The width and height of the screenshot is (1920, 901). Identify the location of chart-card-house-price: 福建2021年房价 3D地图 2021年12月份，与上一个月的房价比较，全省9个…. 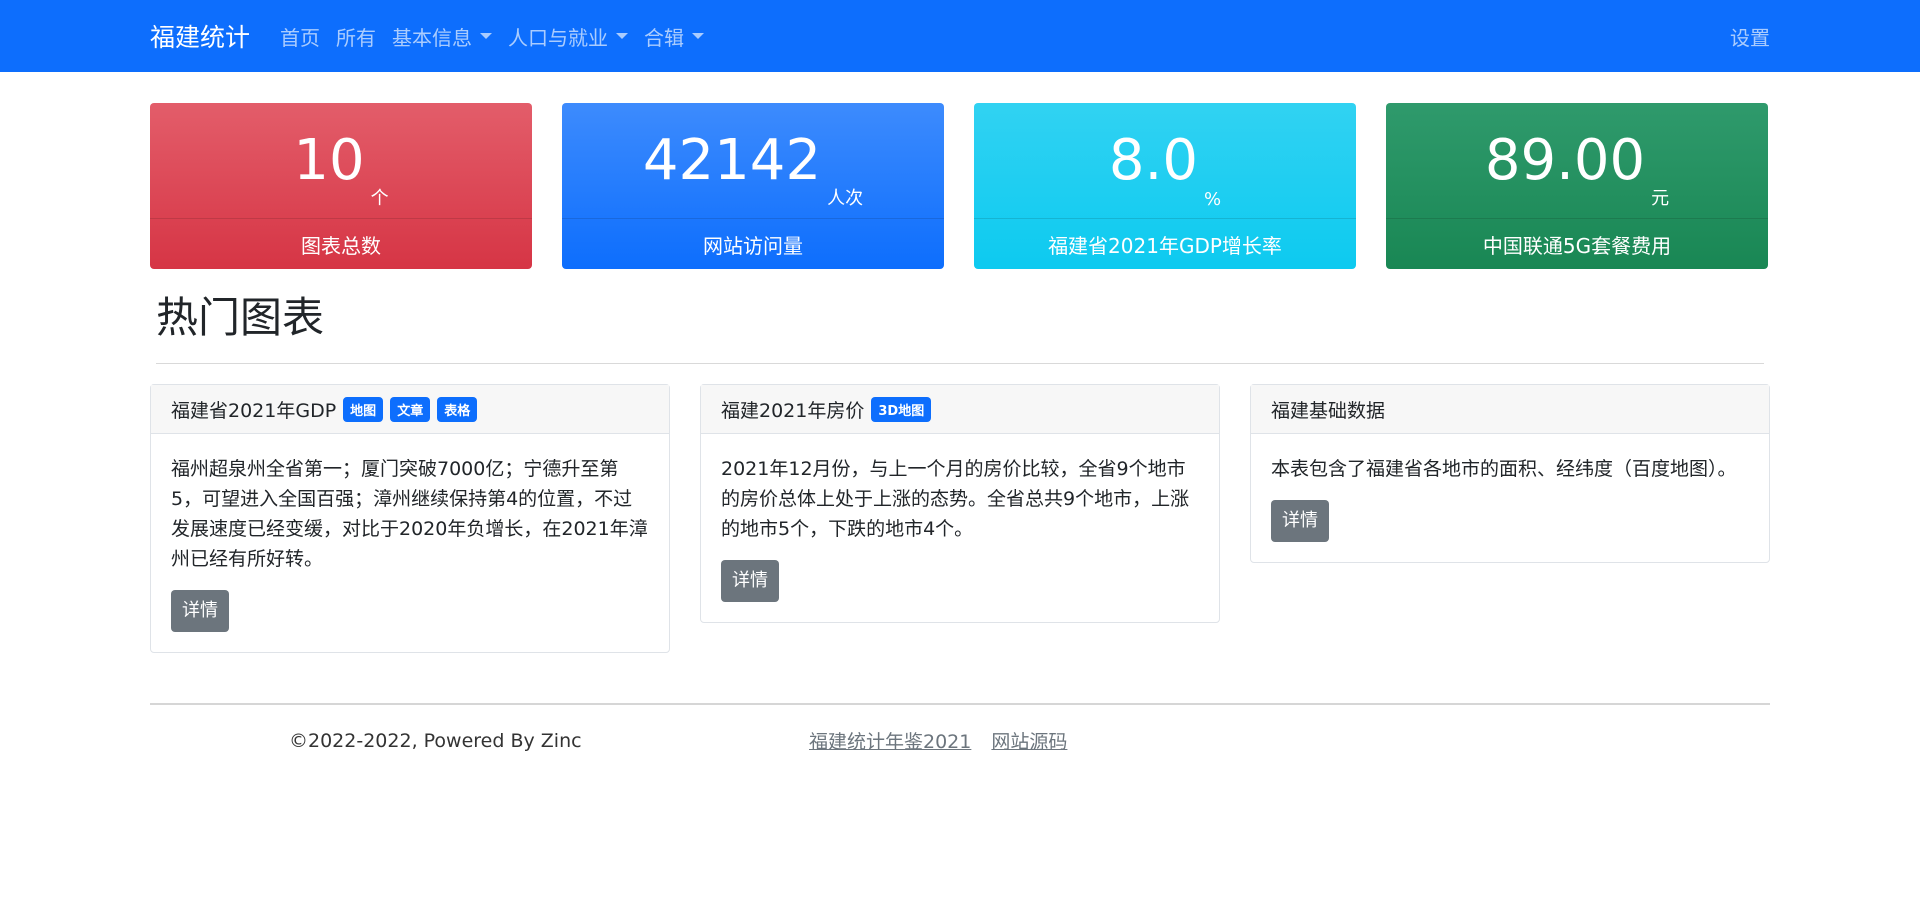
(960, 504).